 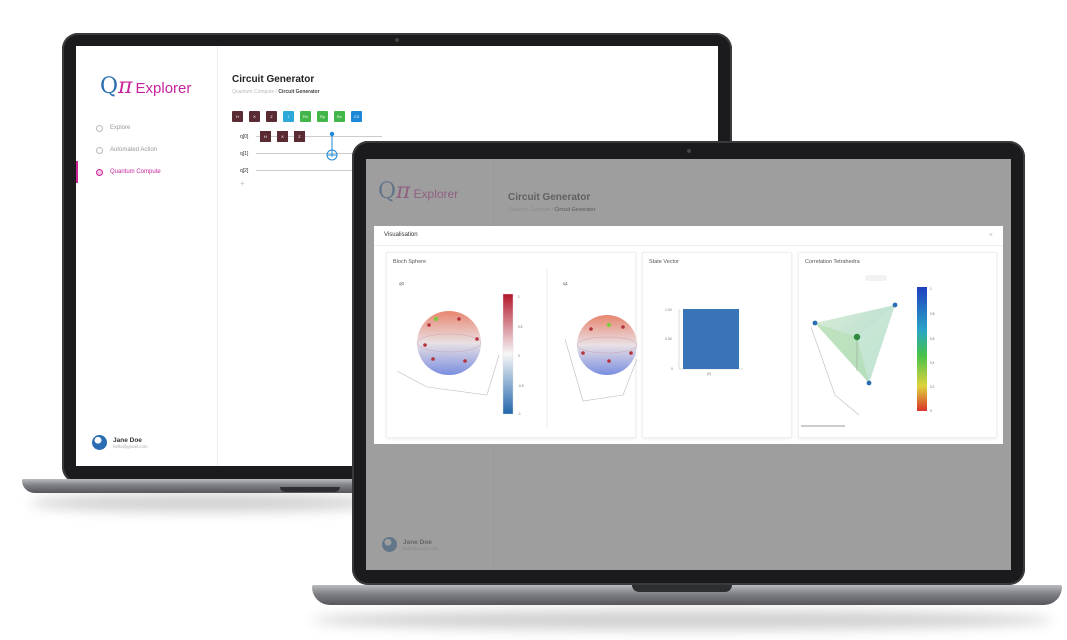 I want to click on colorbar-tick: 0.2, so click(x=932, y=387).